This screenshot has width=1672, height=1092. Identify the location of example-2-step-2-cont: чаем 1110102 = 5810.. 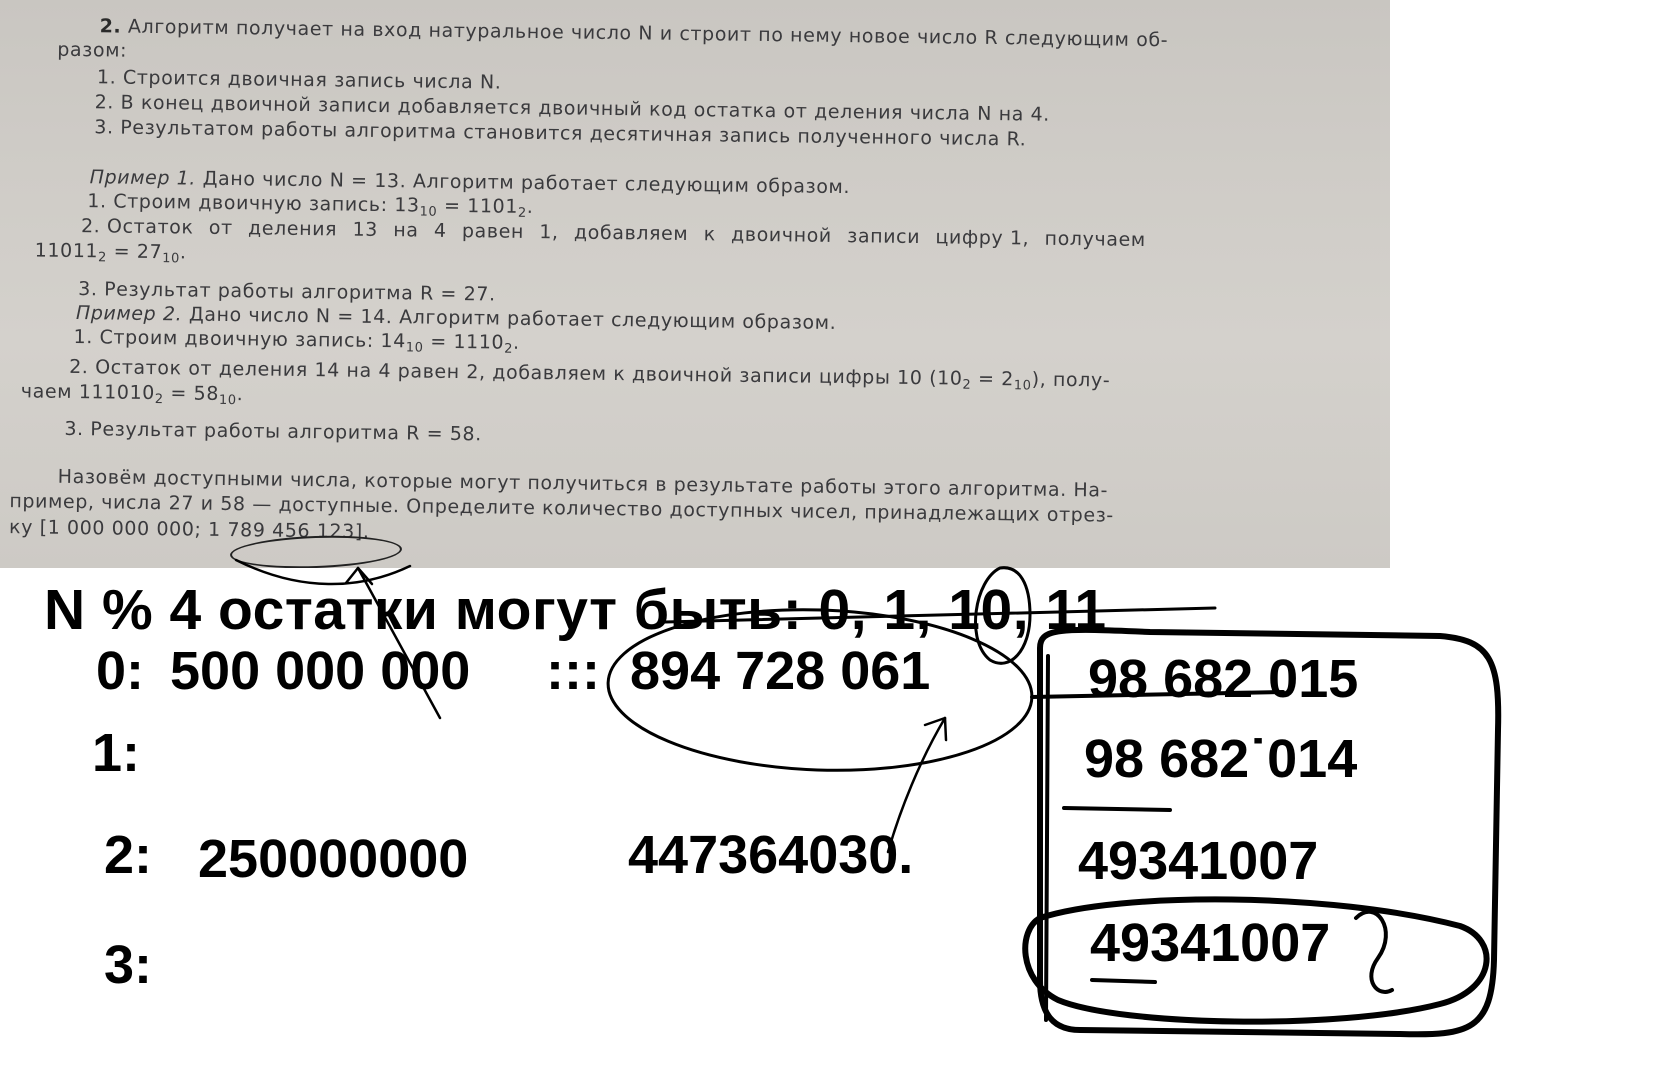
(132, 394).